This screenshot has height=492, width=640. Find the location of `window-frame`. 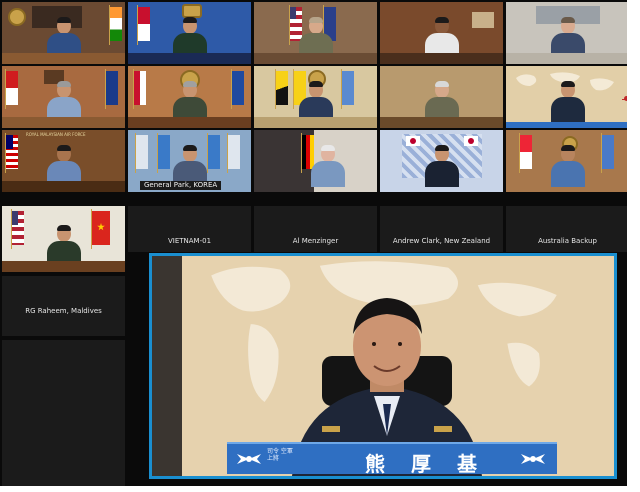

window-frame is located at coordinates (167, 366).